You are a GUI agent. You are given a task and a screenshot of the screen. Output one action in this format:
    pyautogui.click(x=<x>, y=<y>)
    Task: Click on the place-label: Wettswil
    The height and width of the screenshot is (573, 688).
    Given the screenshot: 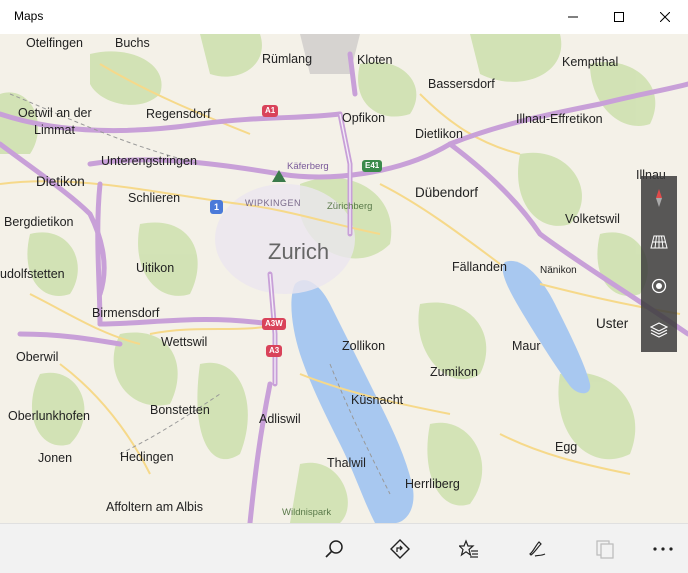 What is the action you would take?
    pyautogui.click(x=184, y=342)
    